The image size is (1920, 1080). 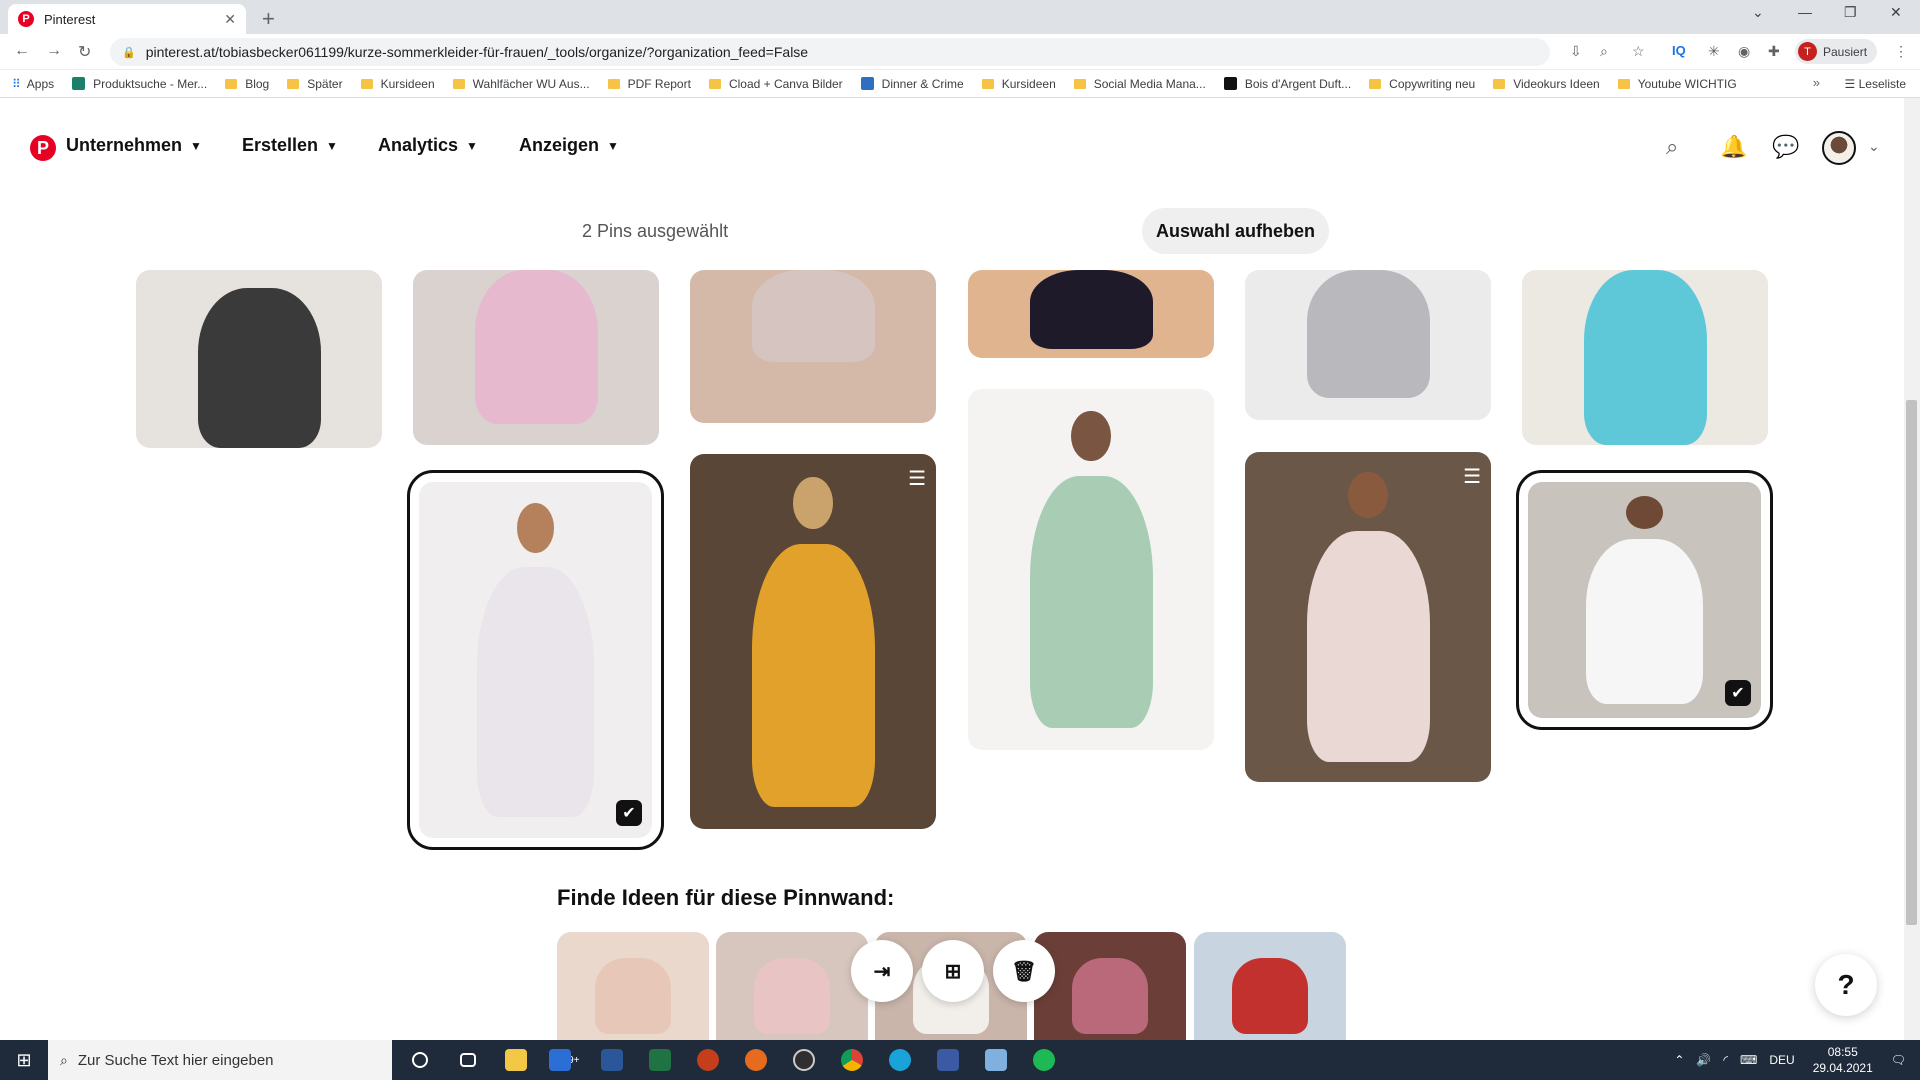 What do you see at coordinates (1836, 51) in the screenshot?
I see `profile-button: T Pausiert` at bounding box center [1836, 51].